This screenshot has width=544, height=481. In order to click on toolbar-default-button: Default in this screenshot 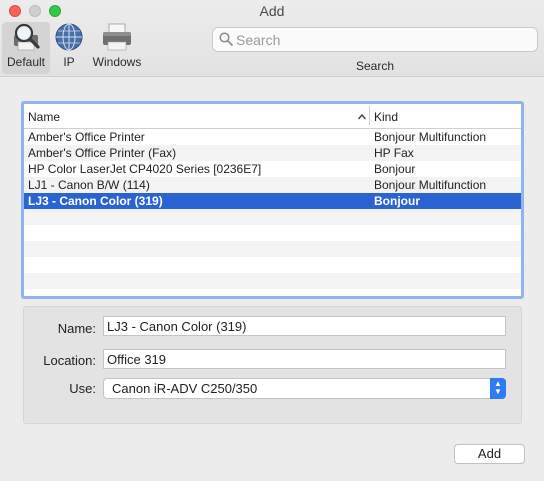, I will do `click(26, 48)`.